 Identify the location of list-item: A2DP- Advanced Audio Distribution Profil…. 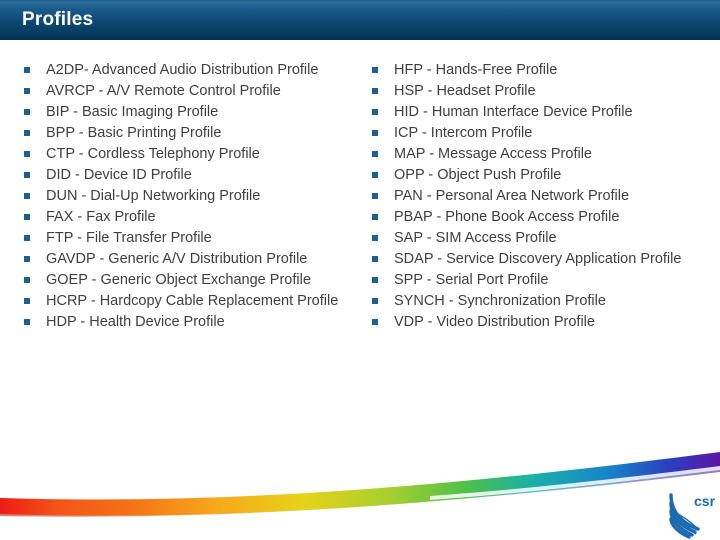
(187, 70).